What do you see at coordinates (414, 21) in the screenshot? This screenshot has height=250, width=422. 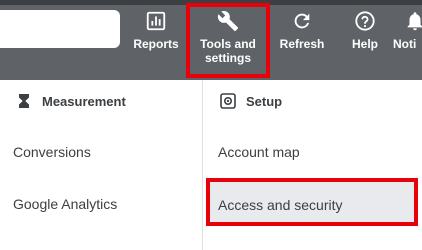 I see `bell-icon` at bounding box center [414, 21].